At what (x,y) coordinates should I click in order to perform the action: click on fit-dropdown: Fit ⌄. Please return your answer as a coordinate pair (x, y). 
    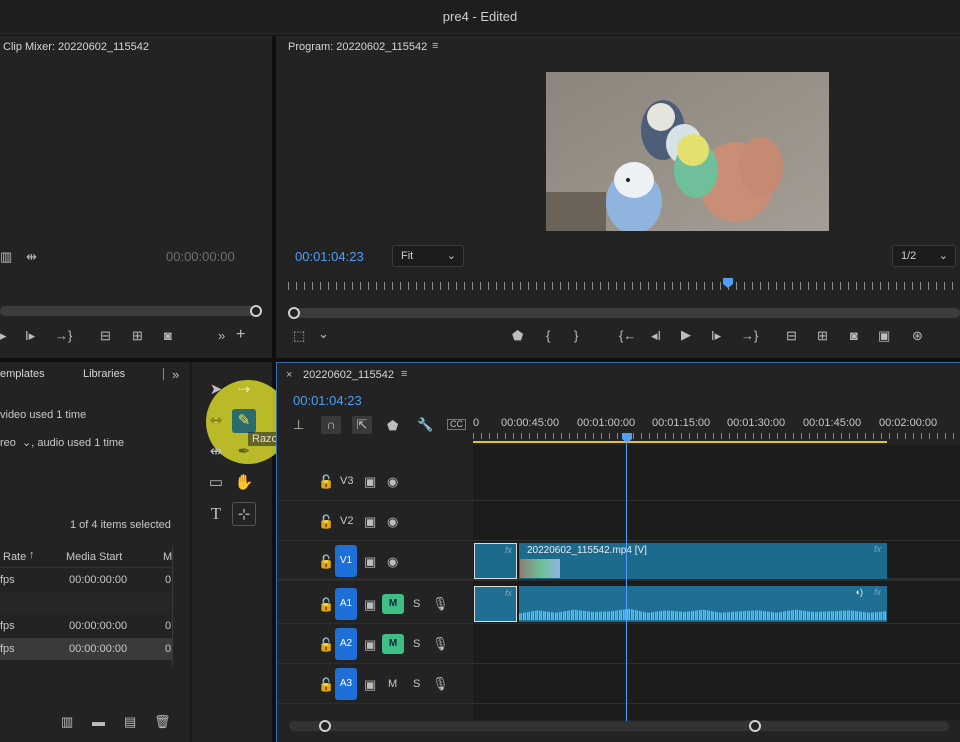
    Looking at the image, I should click on (428, 256).